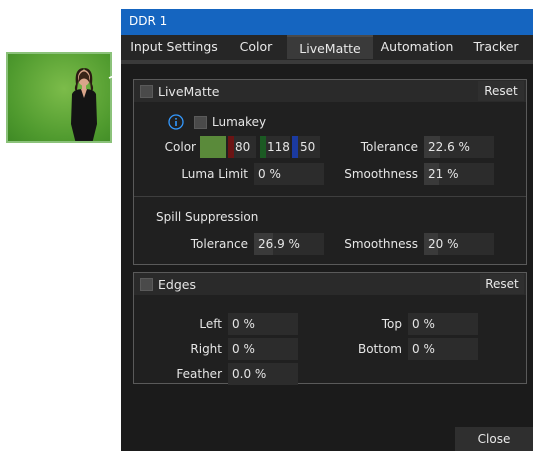  What do you see at coordinates (496, 47) in the screenshot?
I see `tab-tracker: Tracker` at bounding box center [496, 47].